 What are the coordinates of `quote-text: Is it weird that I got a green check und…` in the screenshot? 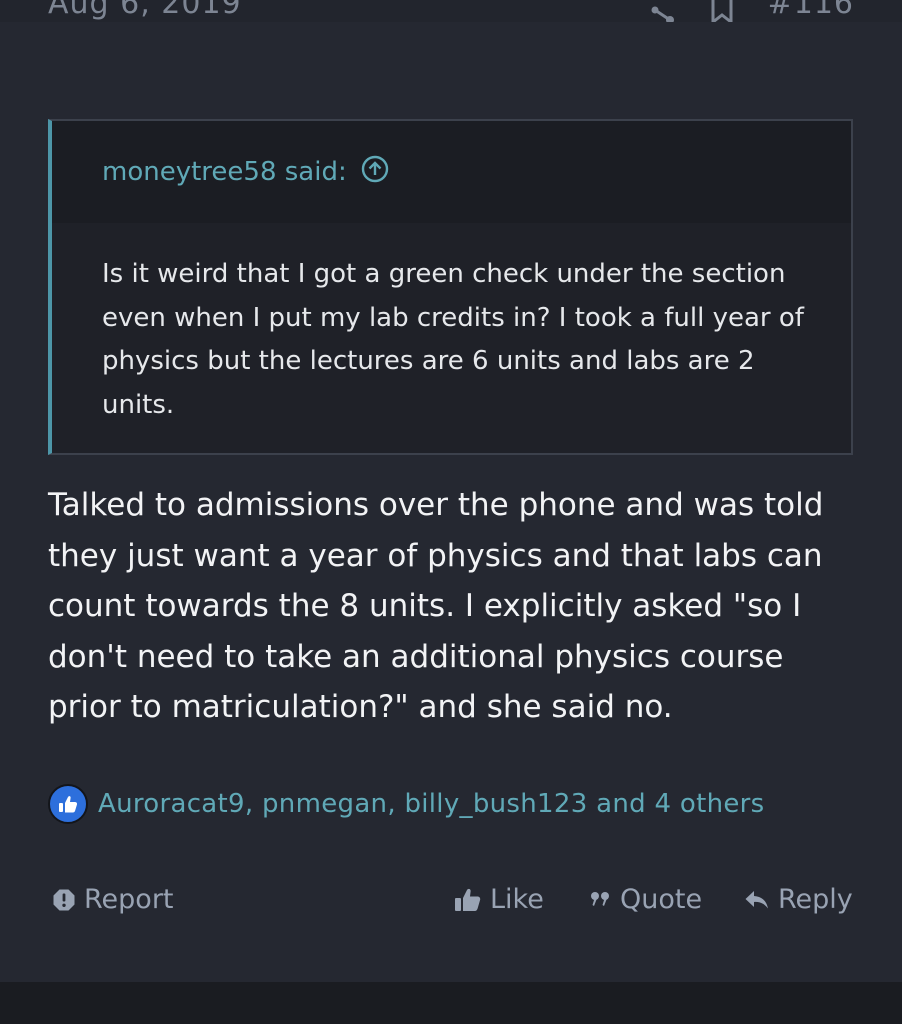 It's located at (453, 339).